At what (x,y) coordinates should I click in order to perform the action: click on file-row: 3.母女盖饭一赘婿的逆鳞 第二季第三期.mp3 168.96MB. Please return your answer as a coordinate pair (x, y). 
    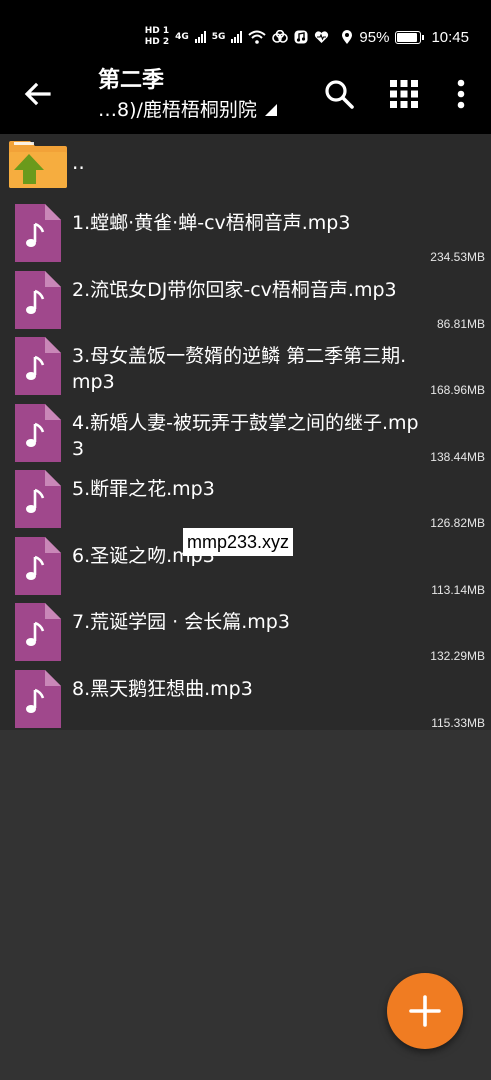
    Looking at the image, I should click on (245, 366).